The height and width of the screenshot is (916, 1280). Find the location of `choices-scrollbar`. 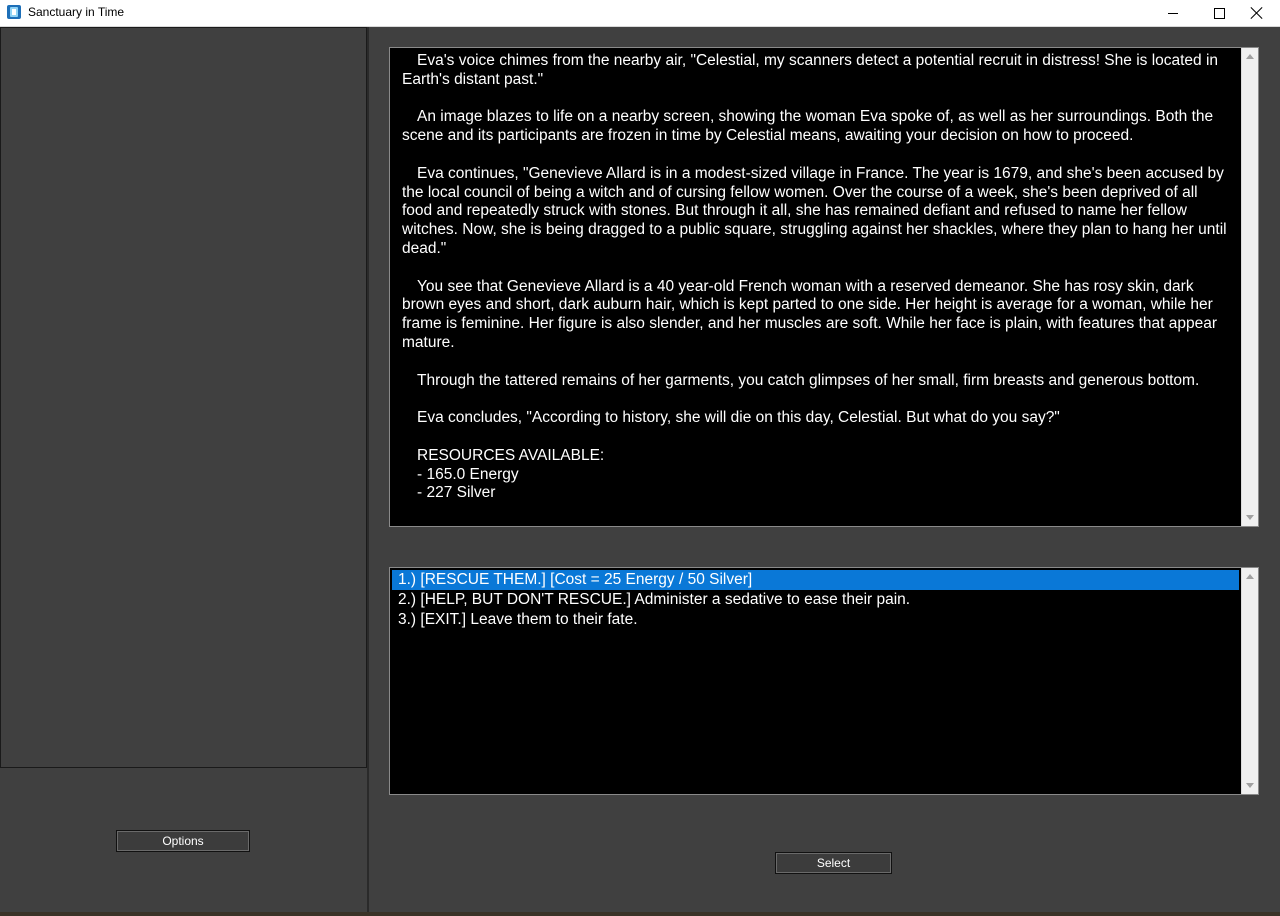

choices-scrollbar is located at coordinates (1249, 681).